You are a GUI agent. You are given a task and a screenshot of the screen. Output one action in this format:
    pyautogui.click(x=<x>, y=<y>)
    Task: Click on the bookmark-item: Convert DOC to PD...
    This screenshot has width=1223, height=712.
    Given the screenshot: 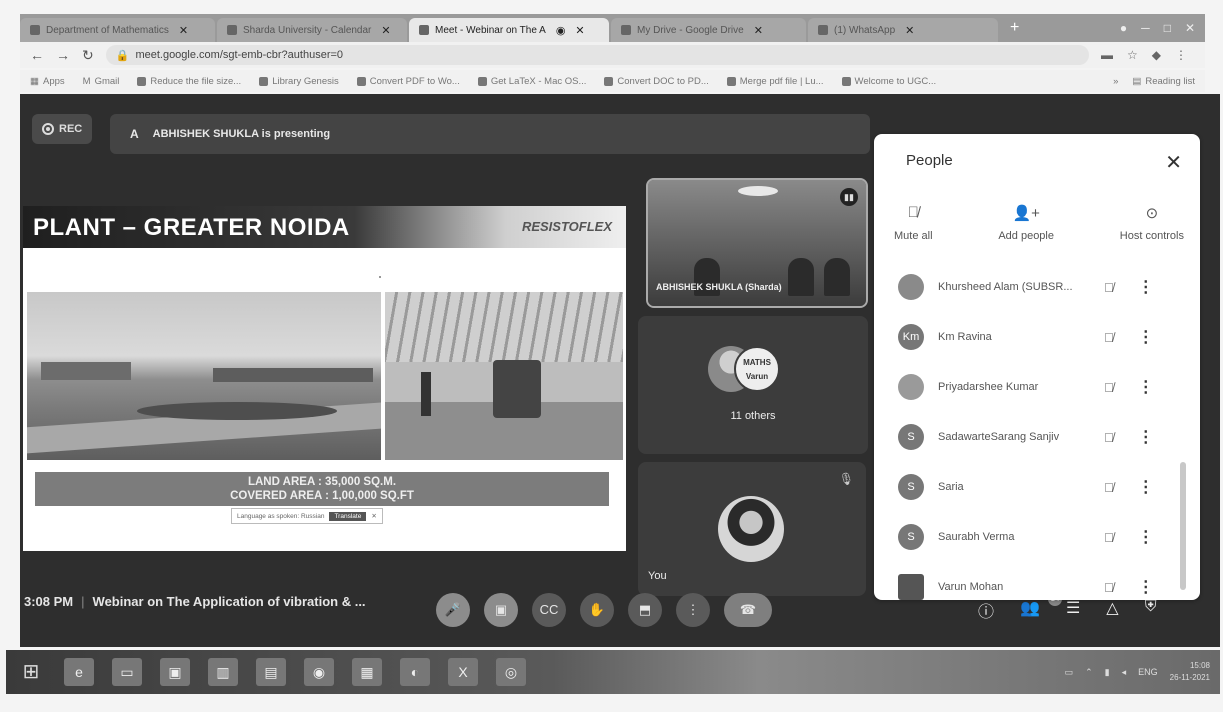 What is the action you would take?
    pyautogui.click(x=656, y=81)
    